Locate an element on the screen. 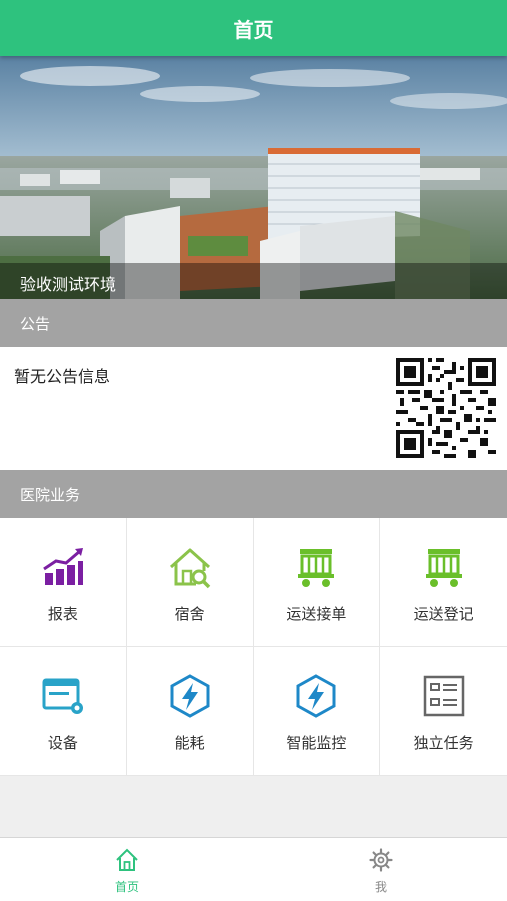 The image size is (507, 901). page-title: 首页 is located at coordinates (253, 29).